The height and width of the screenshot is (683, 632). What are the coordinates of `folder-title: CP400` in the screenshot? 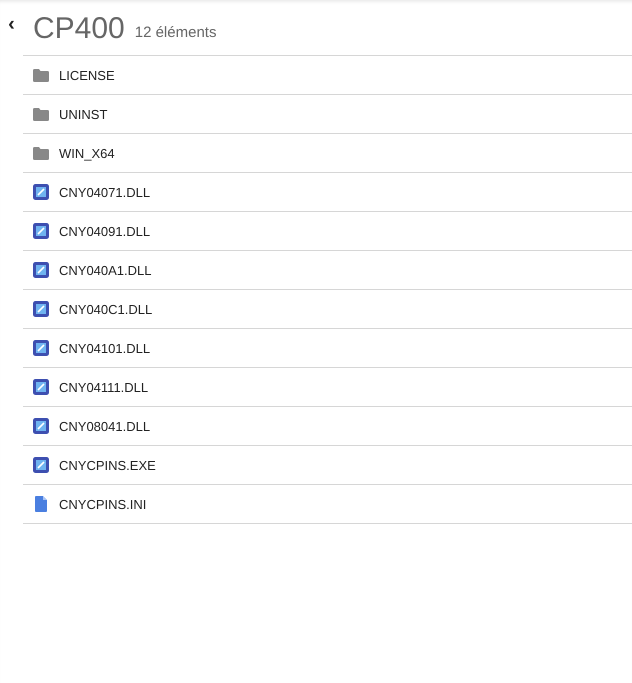 It's located at (79, 29).